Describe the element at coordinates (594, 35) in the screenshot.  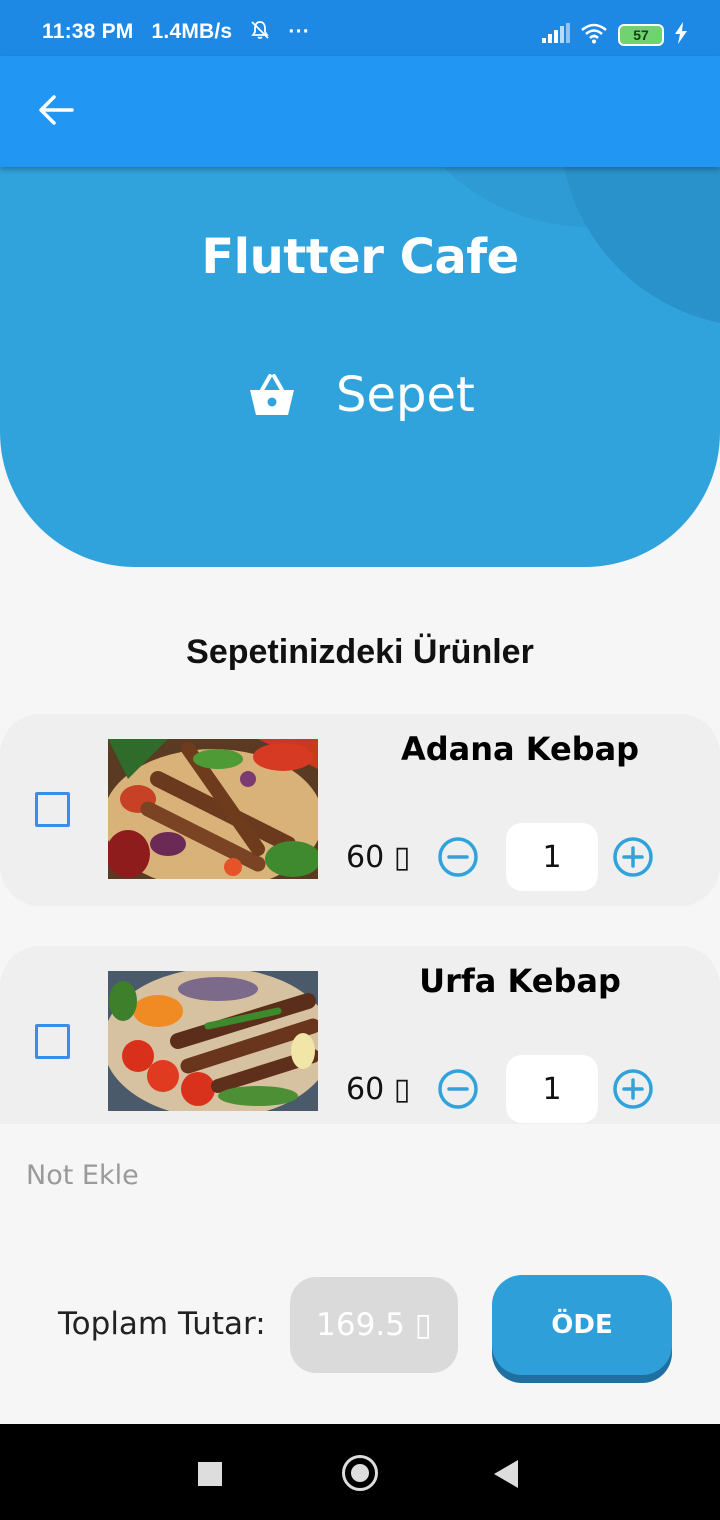
I see `wifi-icon` at that location.